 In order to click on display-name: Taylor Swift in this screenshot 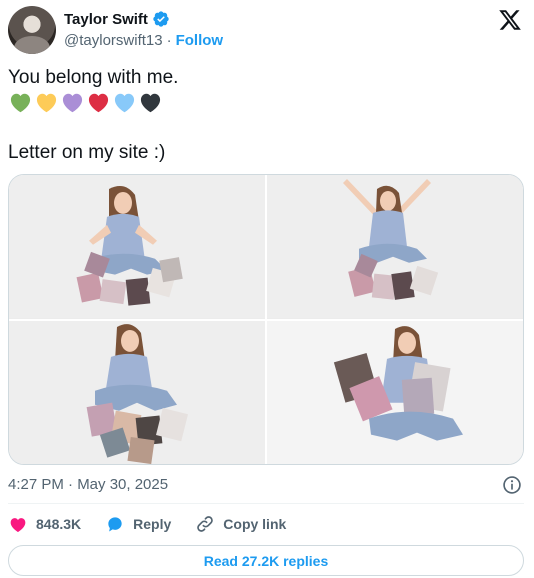, I will do `click(106, 19)`.